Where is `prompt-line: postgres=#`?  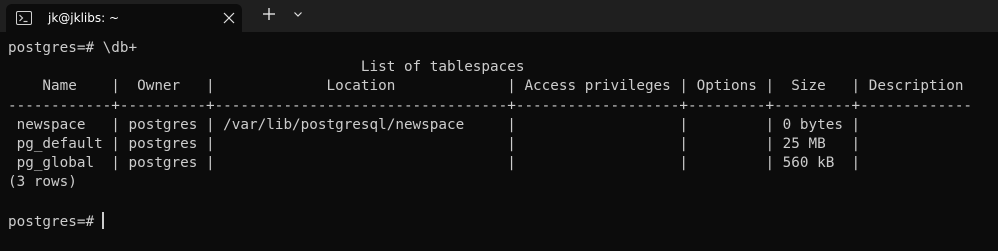 prompt-line: postgres=# is located at coordinates (56, 221).